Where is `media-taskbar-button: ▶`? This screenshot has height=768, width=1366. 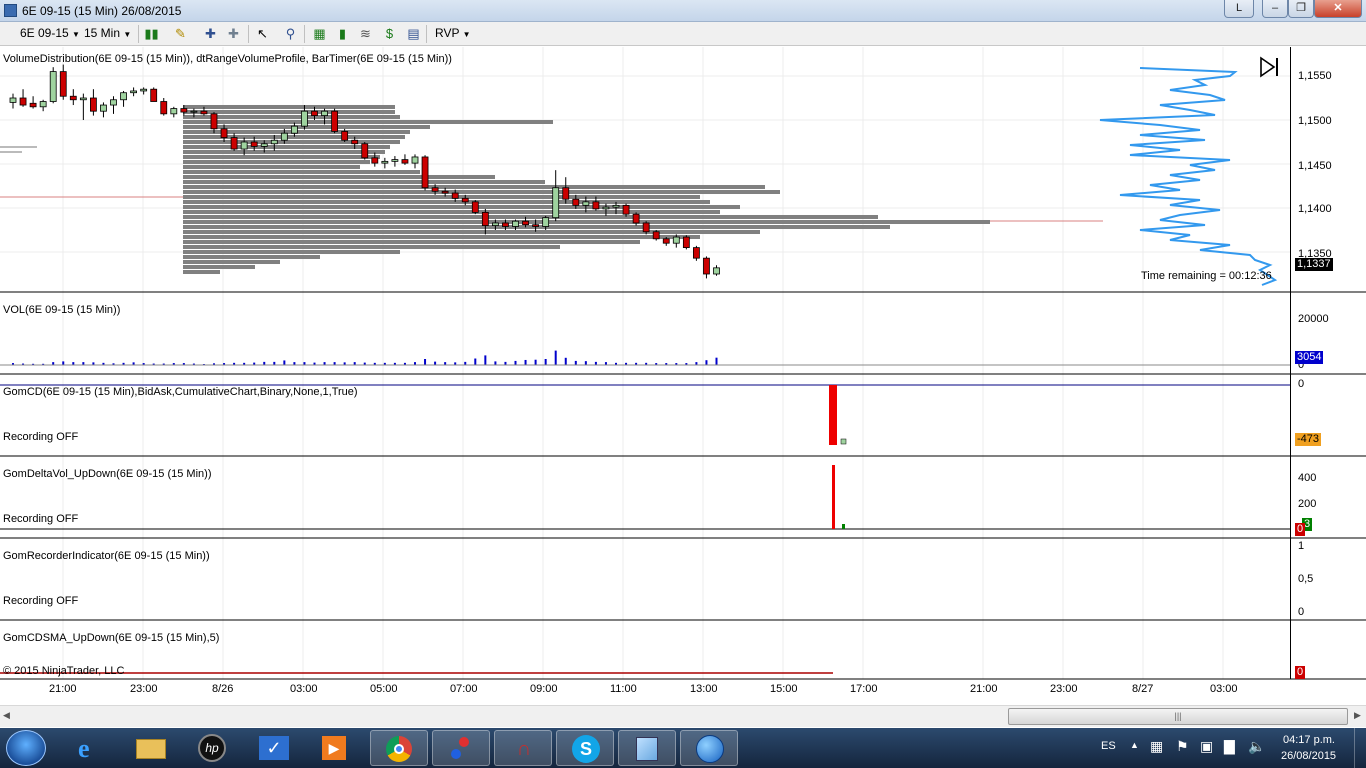
media-taskbar-button: ▶ is located at coordinates (335, 748).